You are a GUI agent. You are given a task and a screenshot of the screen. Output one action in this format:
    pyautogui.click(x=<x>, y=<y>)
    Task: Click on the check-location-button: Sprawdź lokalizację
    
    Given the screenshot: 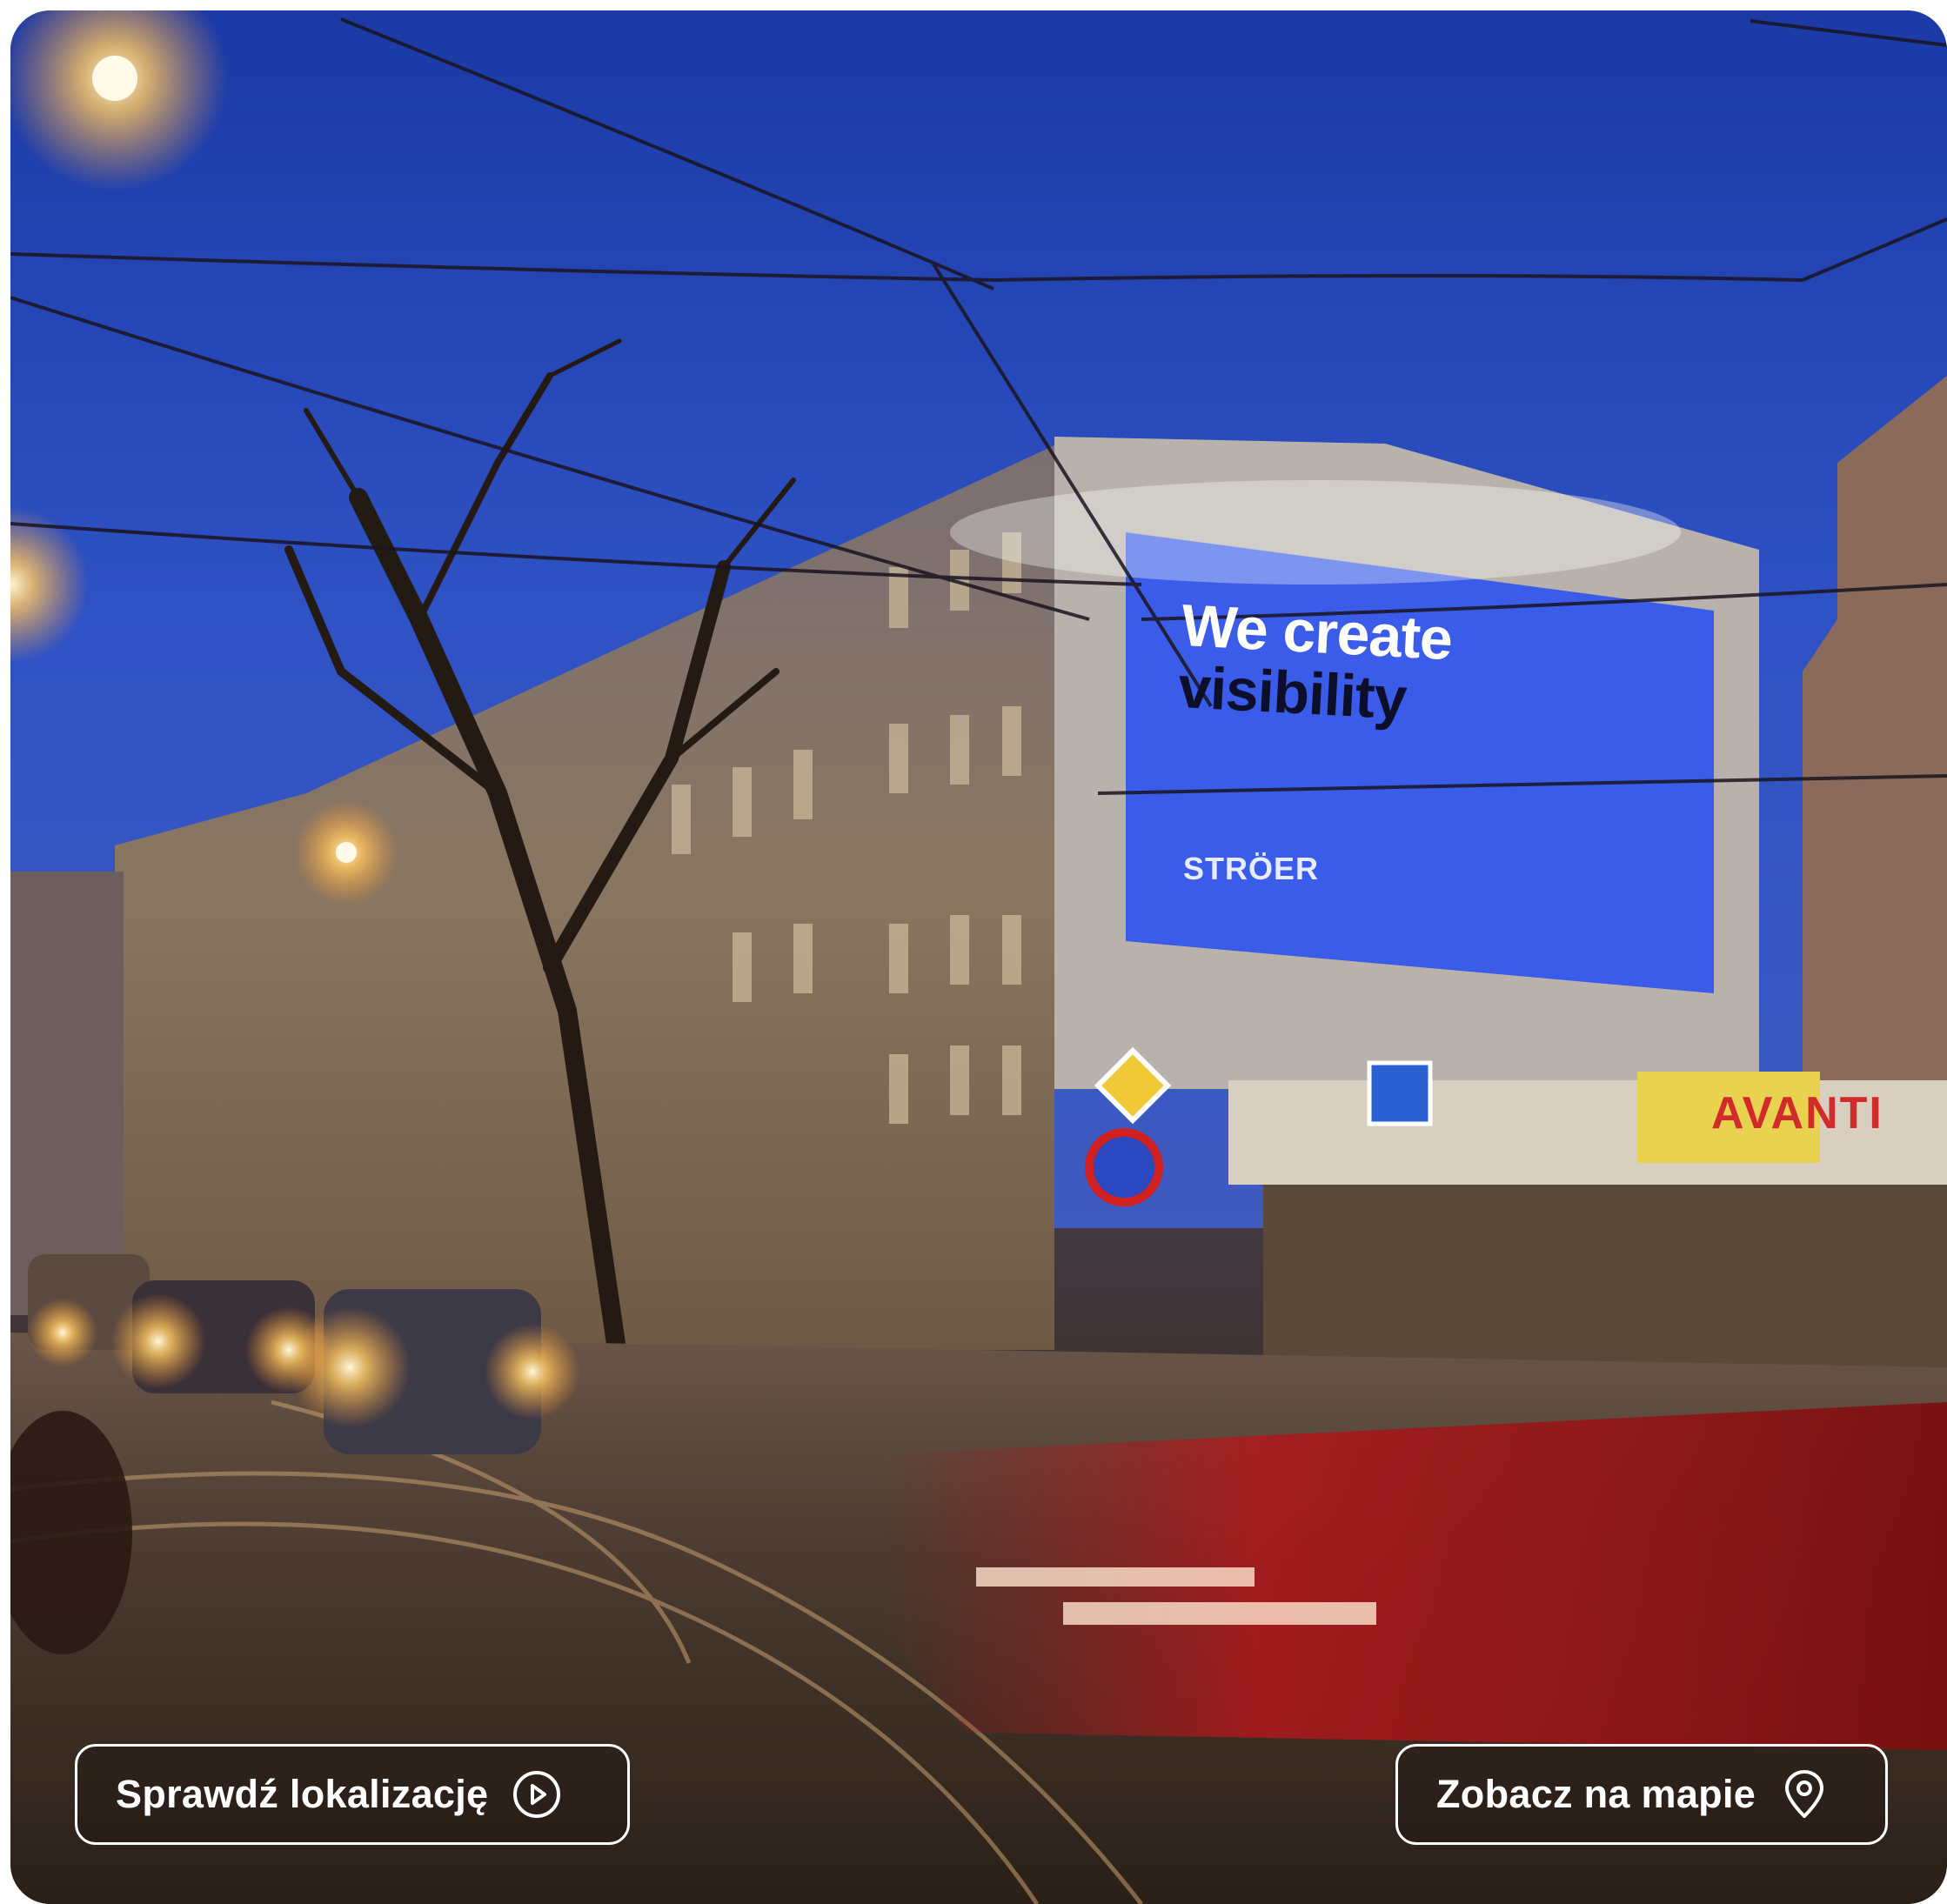 What is the action you would take?
    pyautogui.click(x=352, y=1794)
    